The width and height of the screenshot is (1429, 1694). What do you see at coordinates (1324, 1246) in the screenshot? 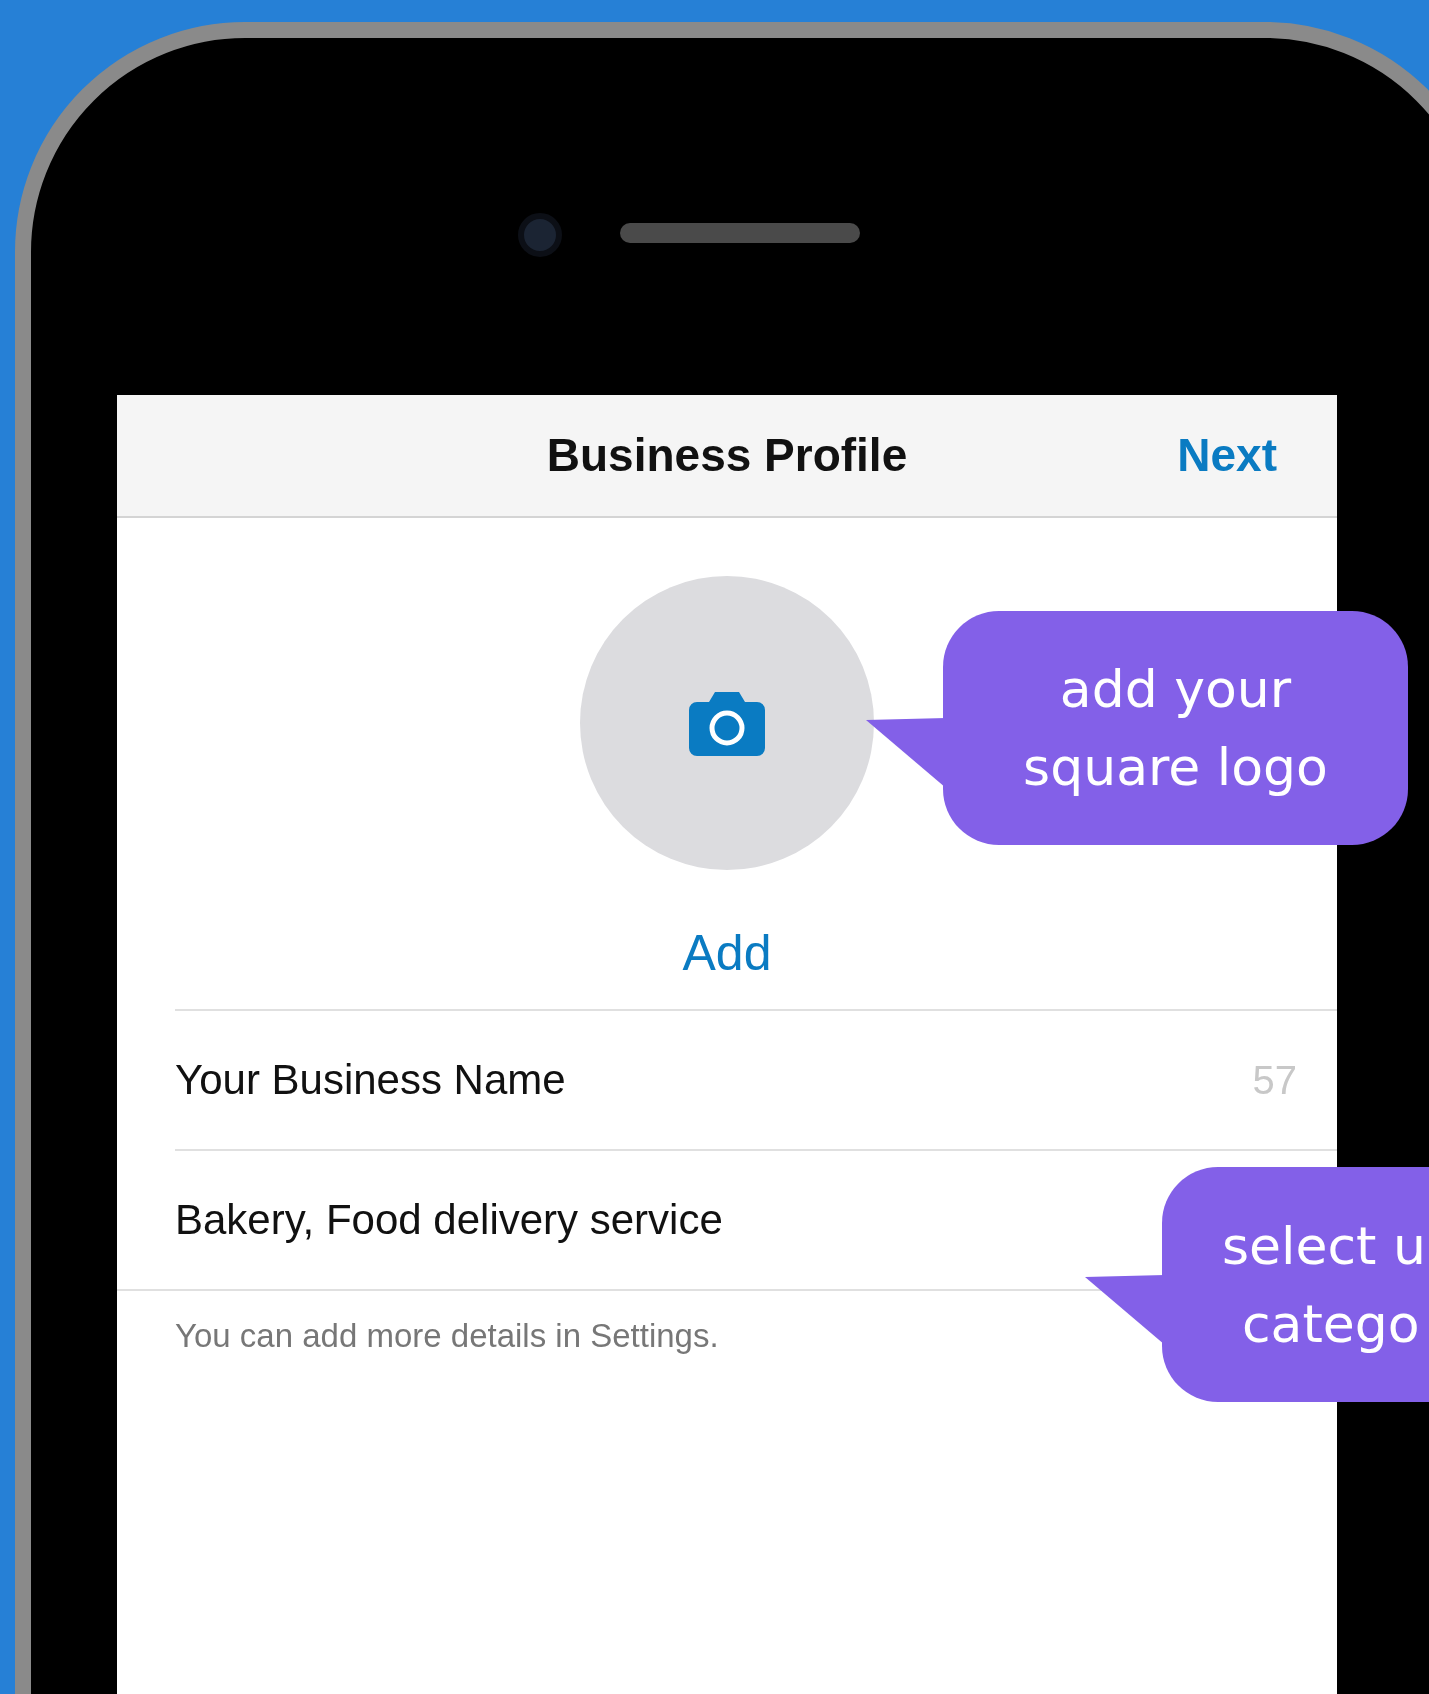
I see `callout-text: select u` at bounding box center [1324, 1246].